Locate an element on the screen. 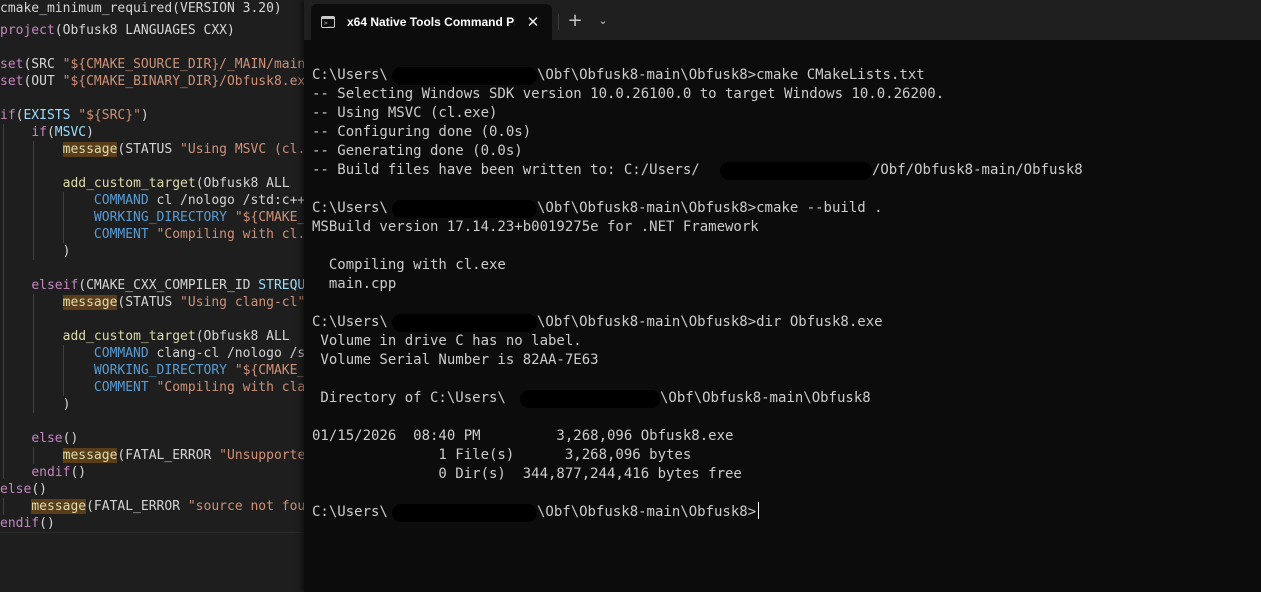 The height and width of the screenshot is (592, 1261). code-token: "Using clang-cl" is located at coordinates (242, 302).